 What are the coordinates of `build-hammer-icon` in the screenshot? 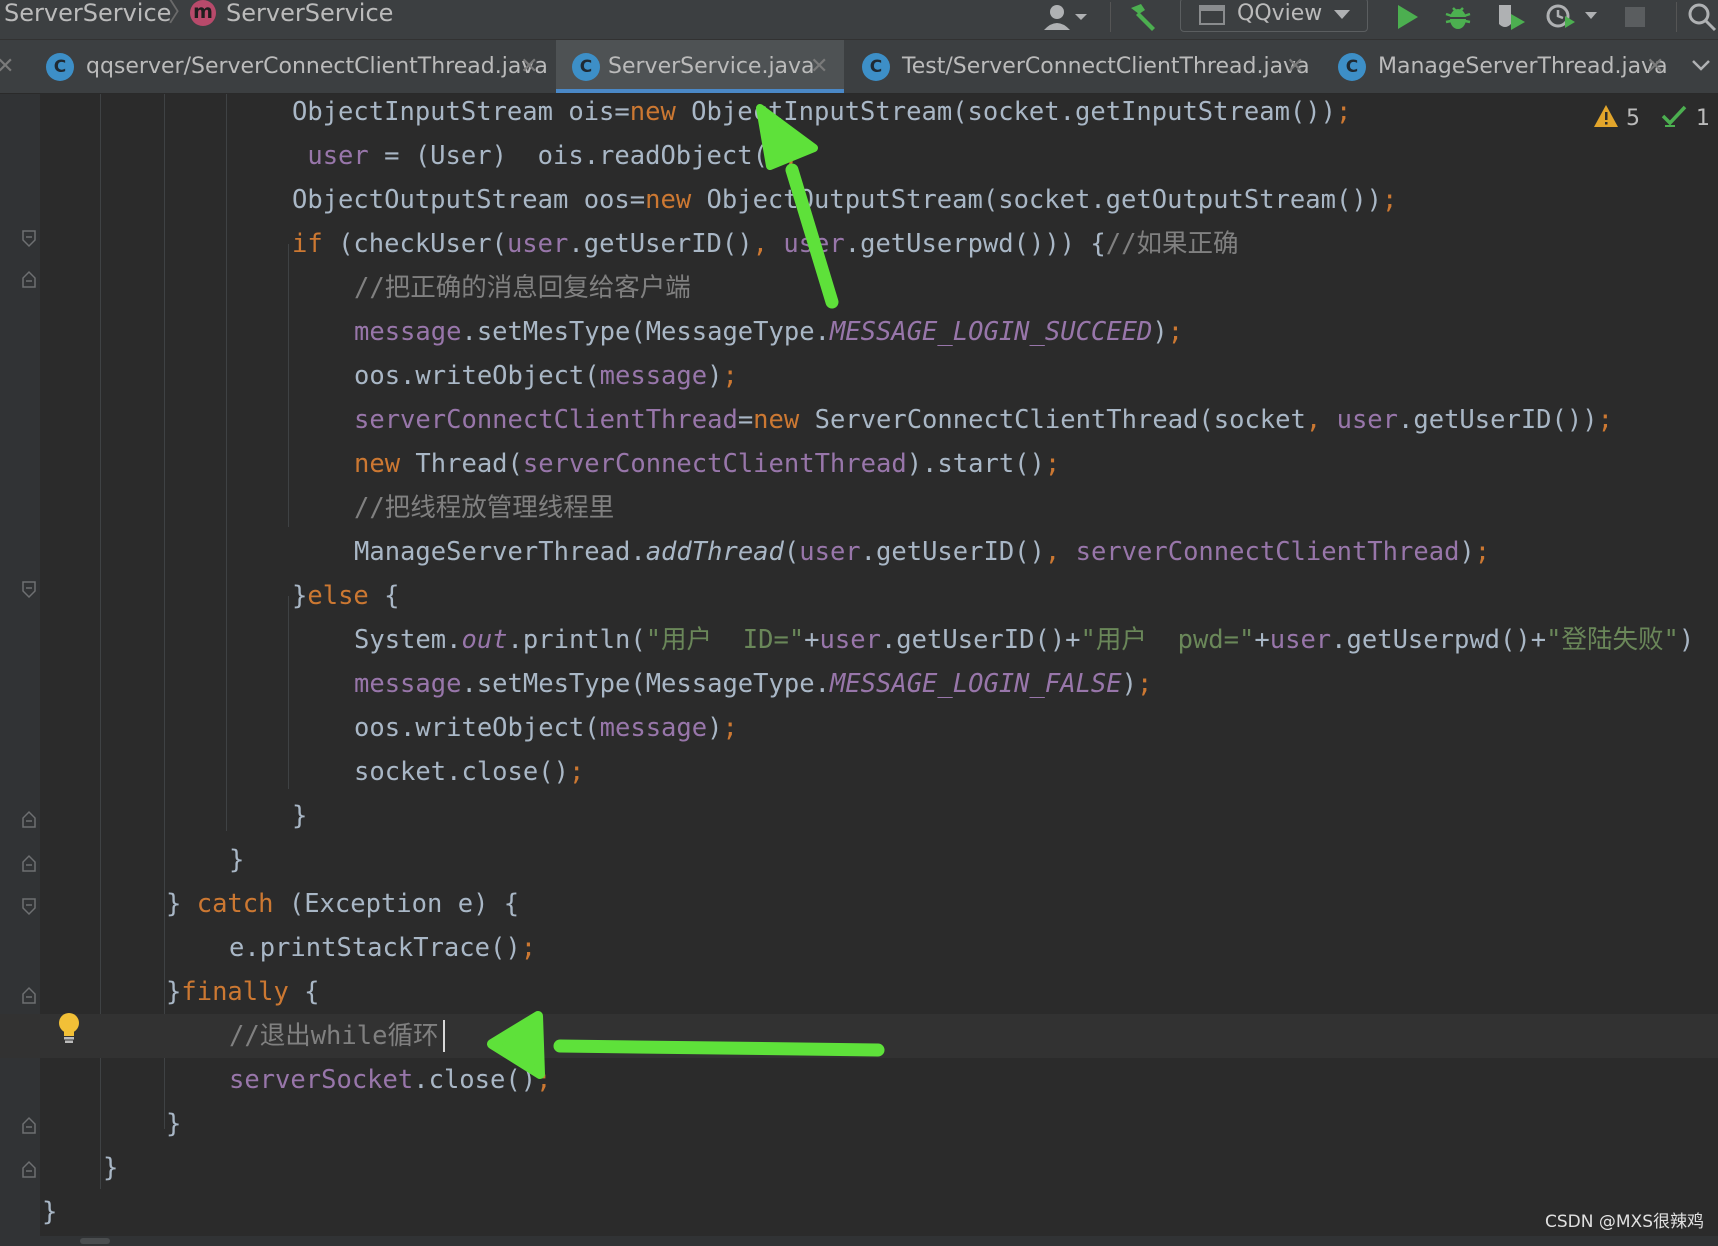 It's located at (1143, 17).